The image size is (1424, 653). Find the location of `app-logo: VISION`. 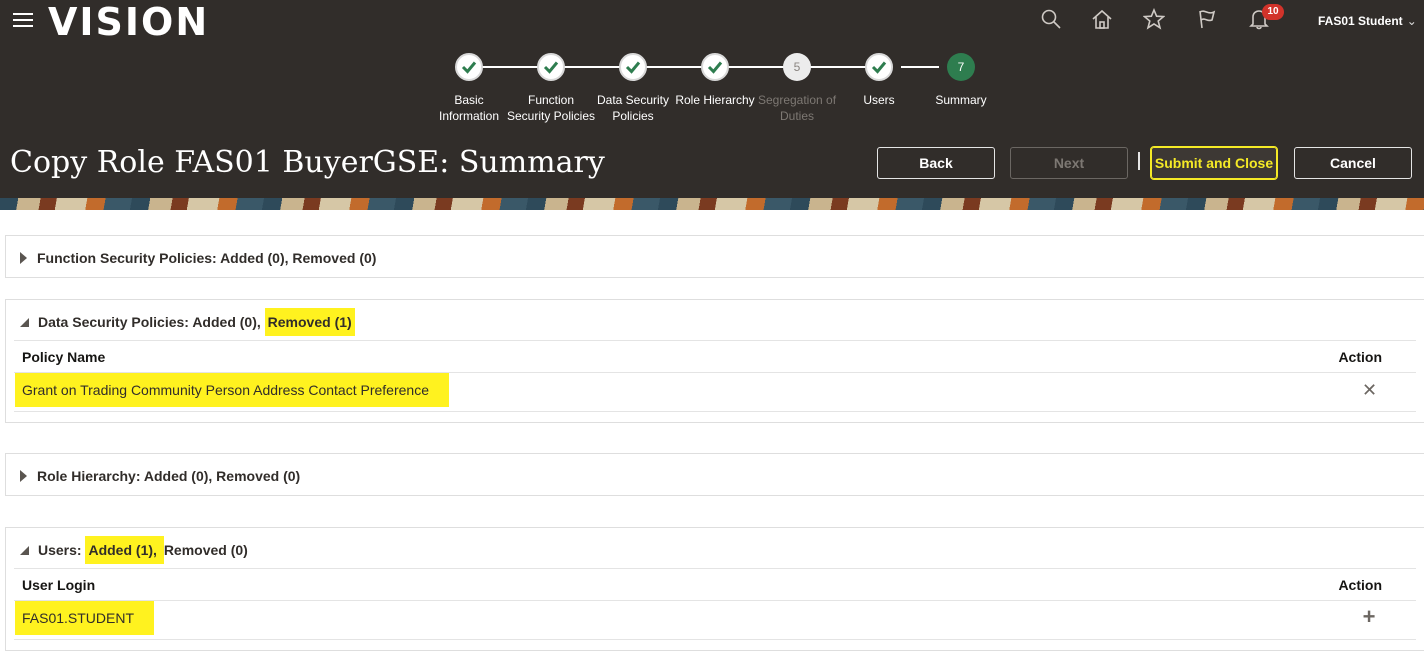

app-logo: VISION is located at coordinates (129, 22).